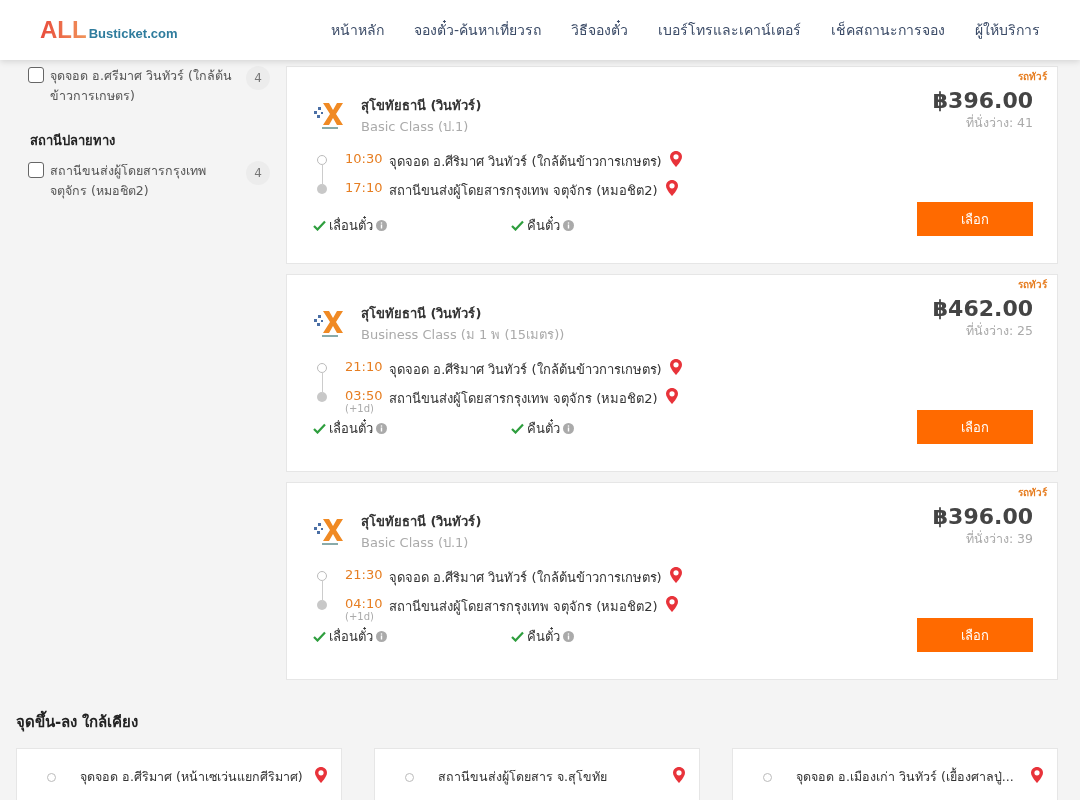 This screenshot has height=800, width=1080. What do you see at coordinates (109, 30) in the screenshot?
I see `site-logo: ALL Busticket.com` at bounding box center [109, 30].